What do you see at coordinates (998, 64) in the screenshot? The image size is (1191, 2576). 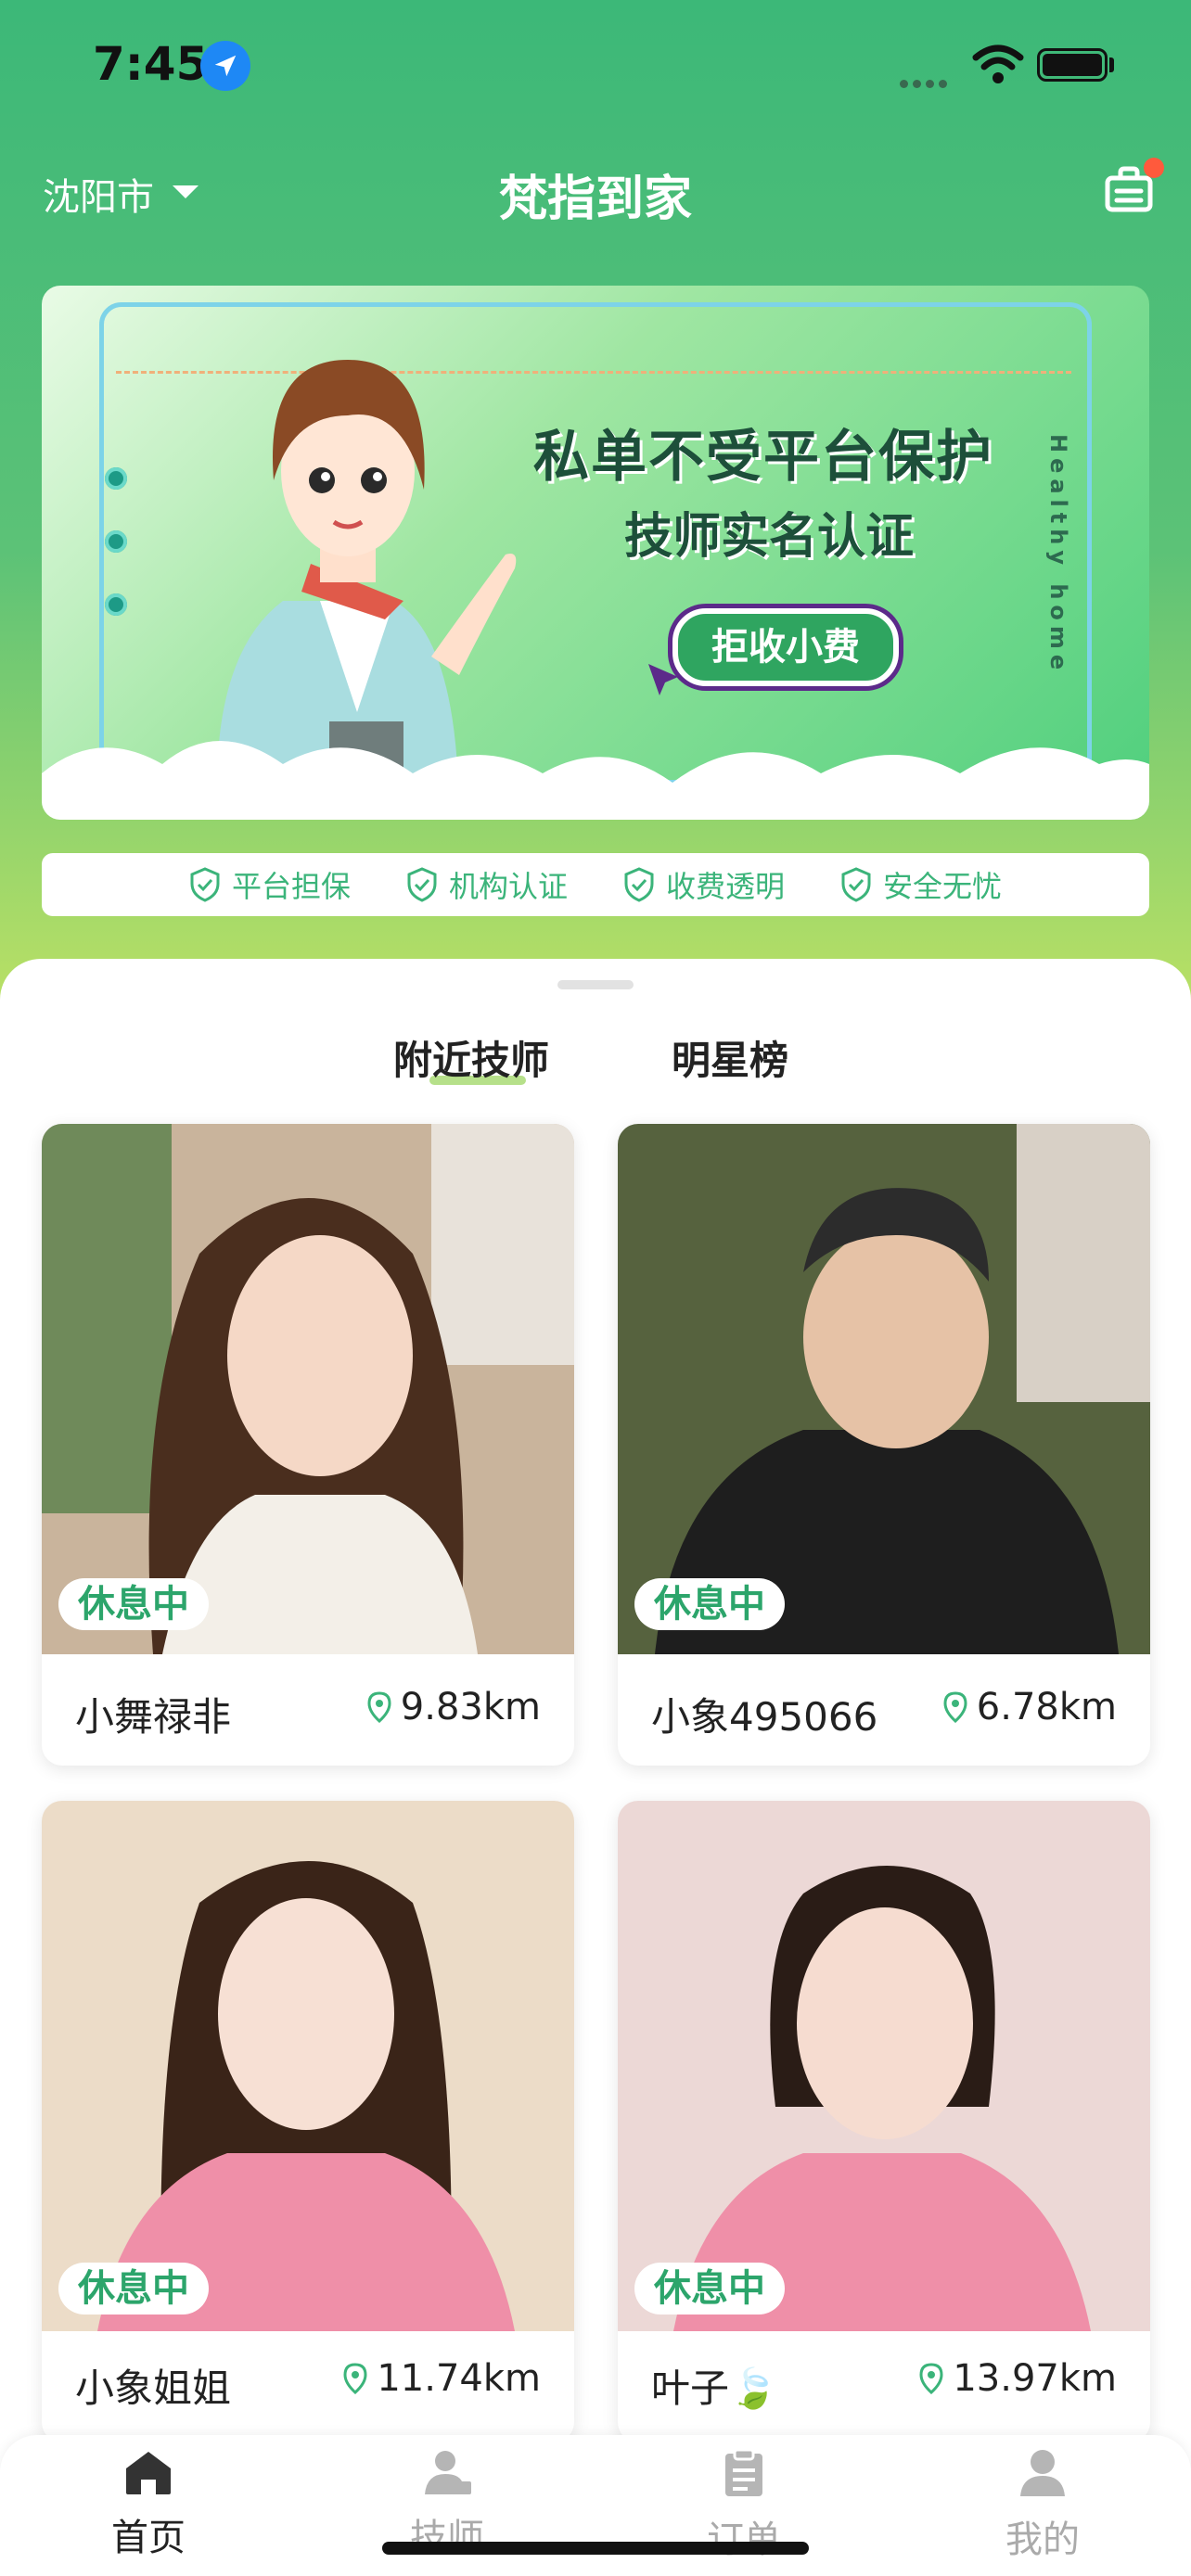 I see `wifi-icon` at bounding box center [998, 64].